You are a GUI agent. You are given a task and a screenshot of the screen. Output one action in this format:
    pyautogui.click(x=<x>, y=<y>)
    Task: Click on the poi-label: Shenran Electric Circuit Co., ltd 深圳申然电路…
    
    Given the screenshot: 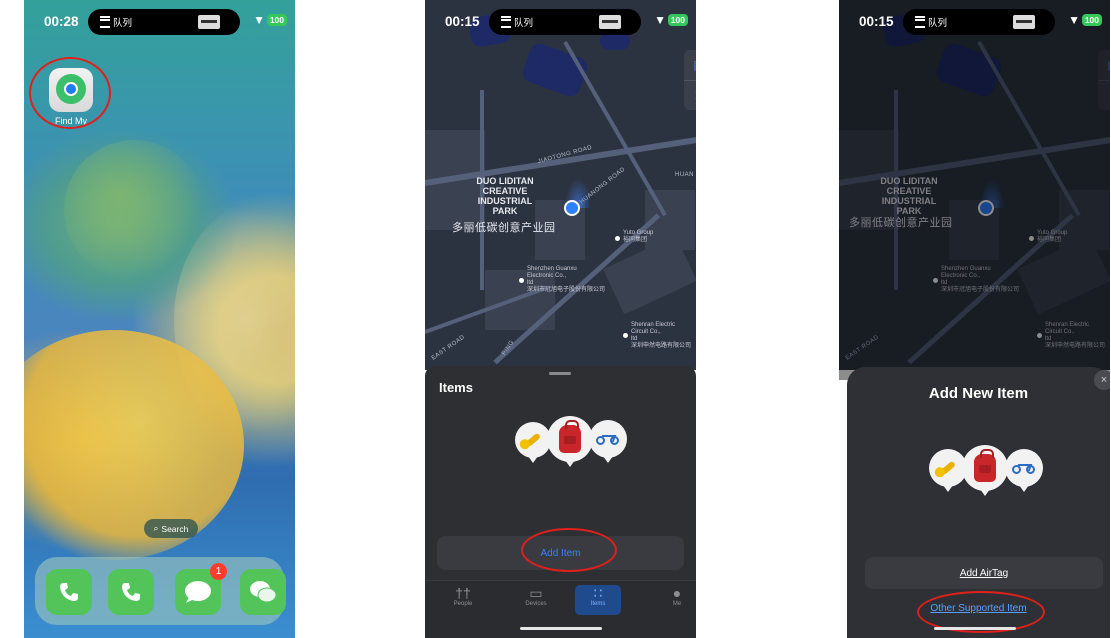 What is the action you would take?
    pyautogui.click(x=661, y=335)
    